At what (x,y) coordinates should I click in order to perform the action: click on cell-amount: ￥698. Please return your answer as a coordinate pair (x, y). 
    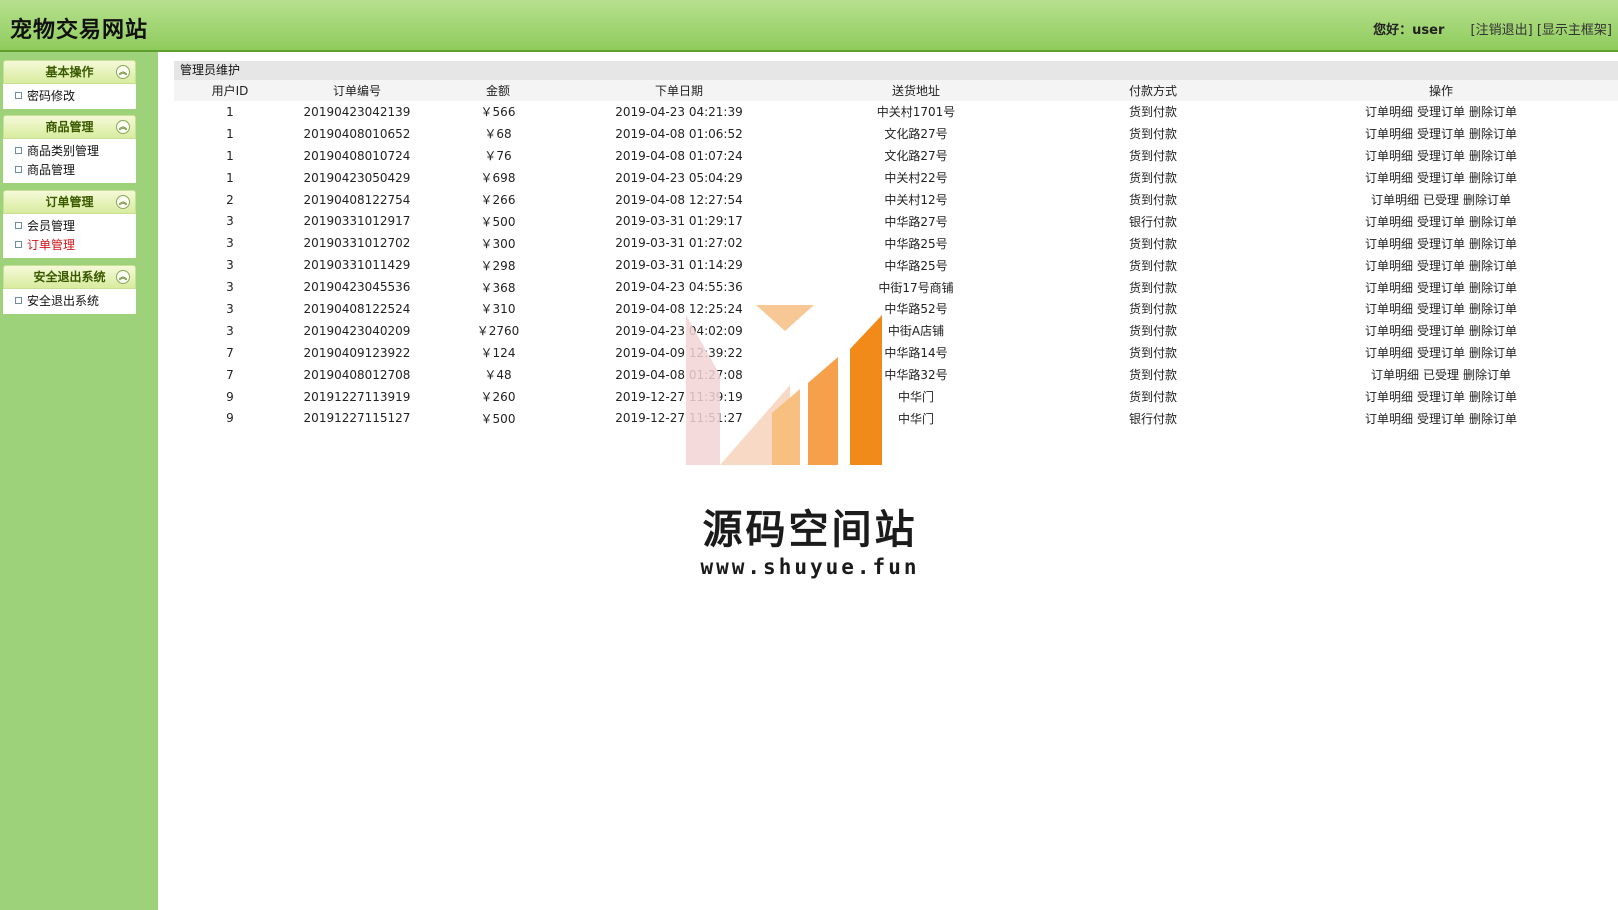
    Looking at the image, I should click on (498, 178).